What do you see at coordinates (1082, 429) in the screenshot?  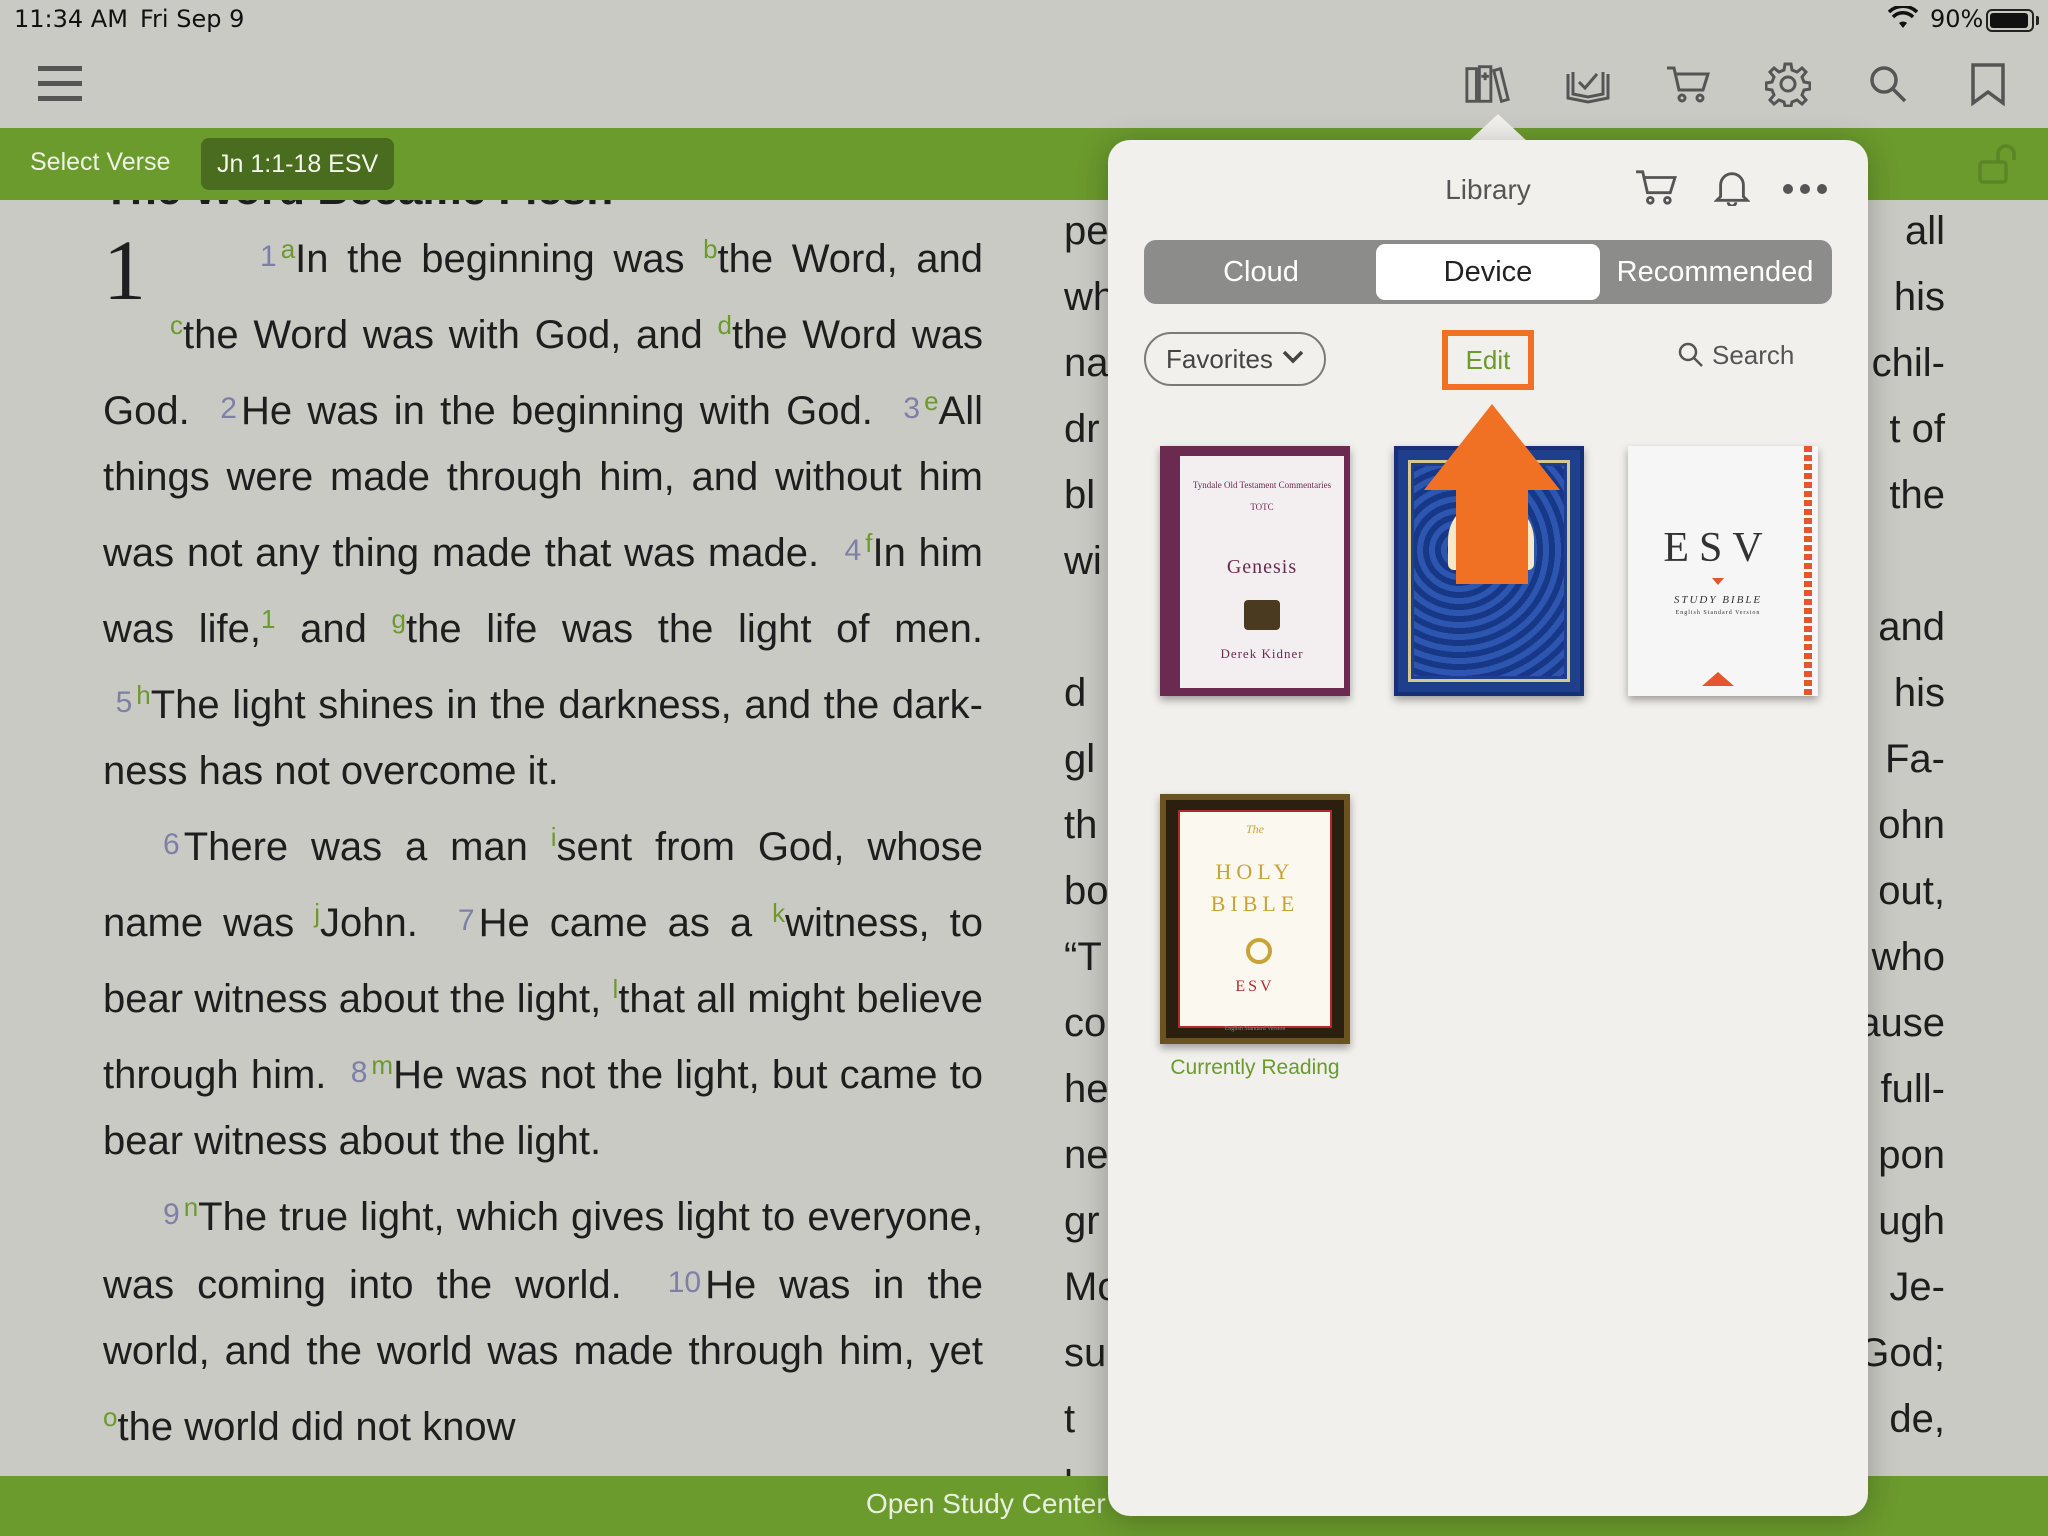 I see `line-start: dr` at bounding box center [1082, 429].